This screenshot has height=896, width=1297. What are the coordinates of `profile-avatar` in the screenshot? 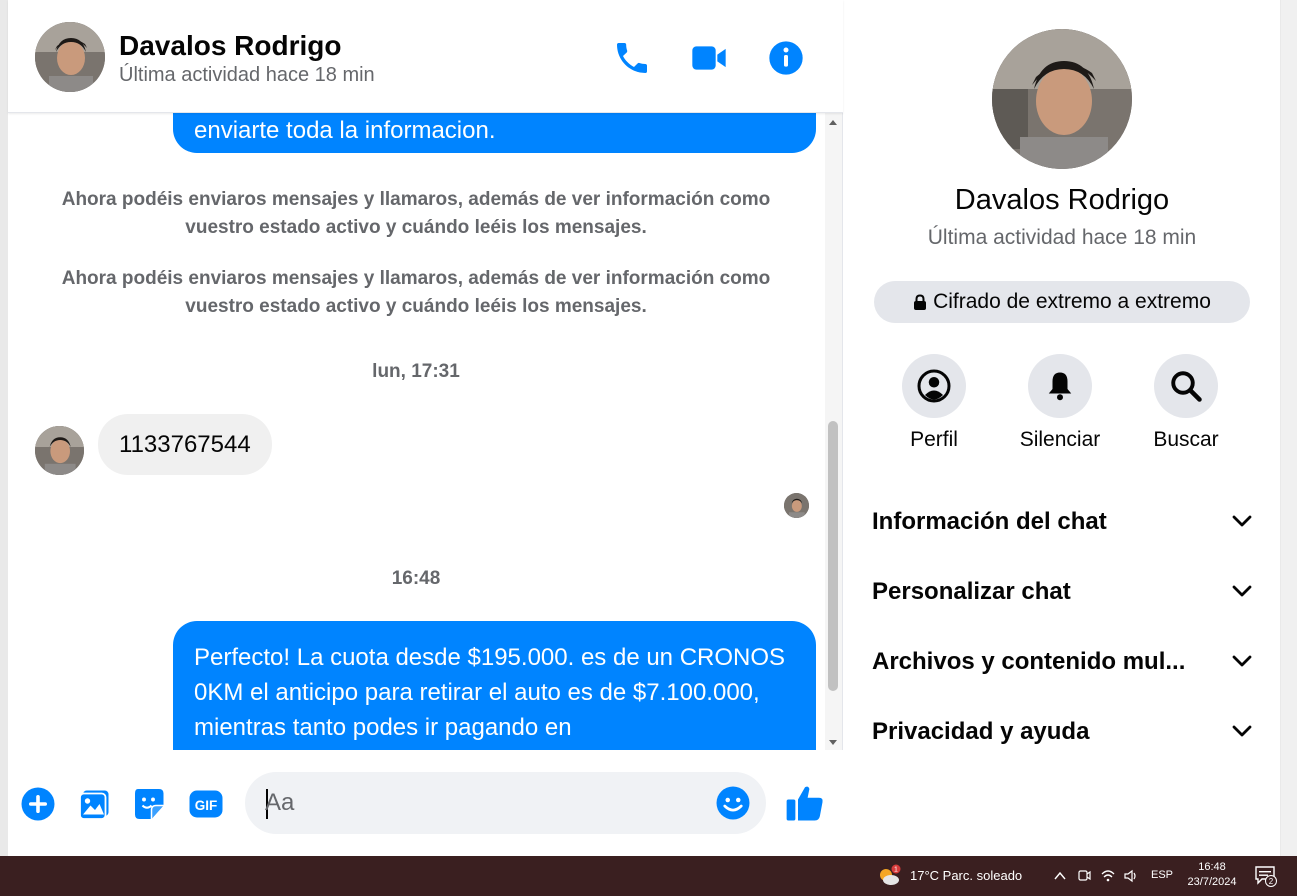 It's located at (1062, 99).